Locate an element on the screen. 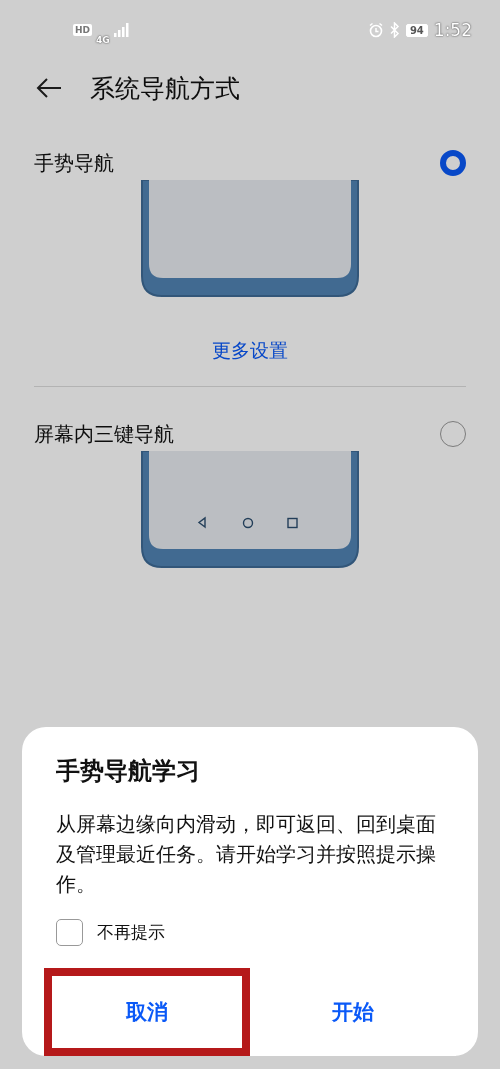 Image resolution: width=500 pixels, height=1069 pixels. clock-time: 1:52 is located at coordinates (452, 30).